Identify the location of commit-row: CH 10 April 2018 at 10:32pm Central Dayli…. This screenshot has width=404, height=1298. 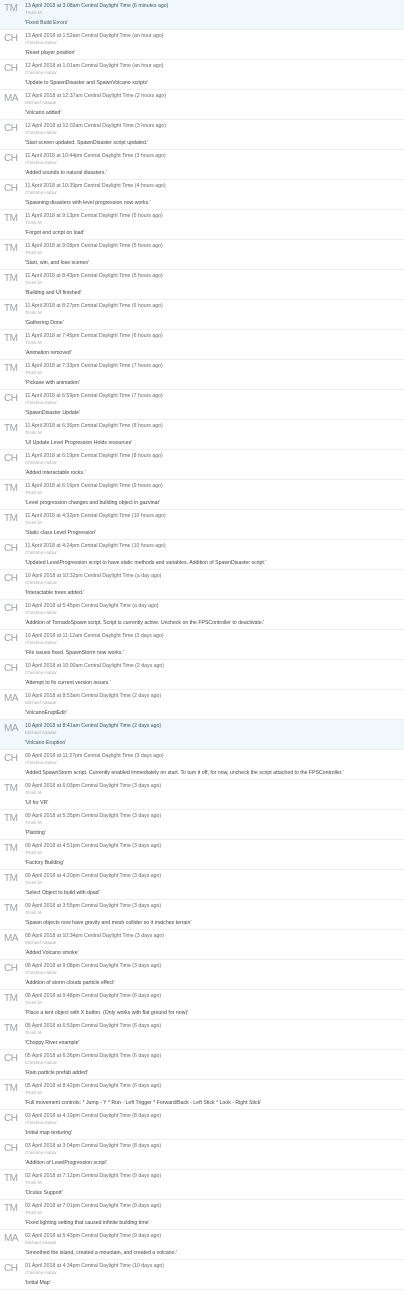
(202, 585).